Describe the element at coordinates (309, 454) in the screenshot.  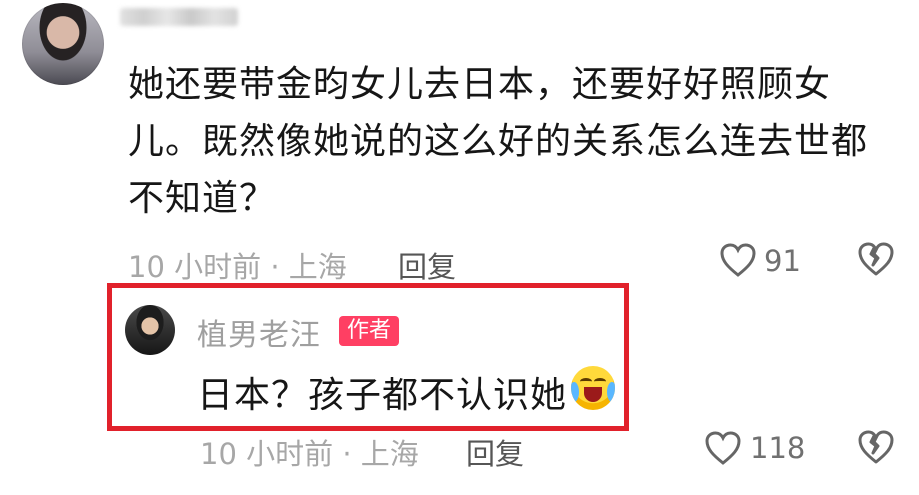
I see `reply-time-location: 10 小时前 · 上海` at that location.